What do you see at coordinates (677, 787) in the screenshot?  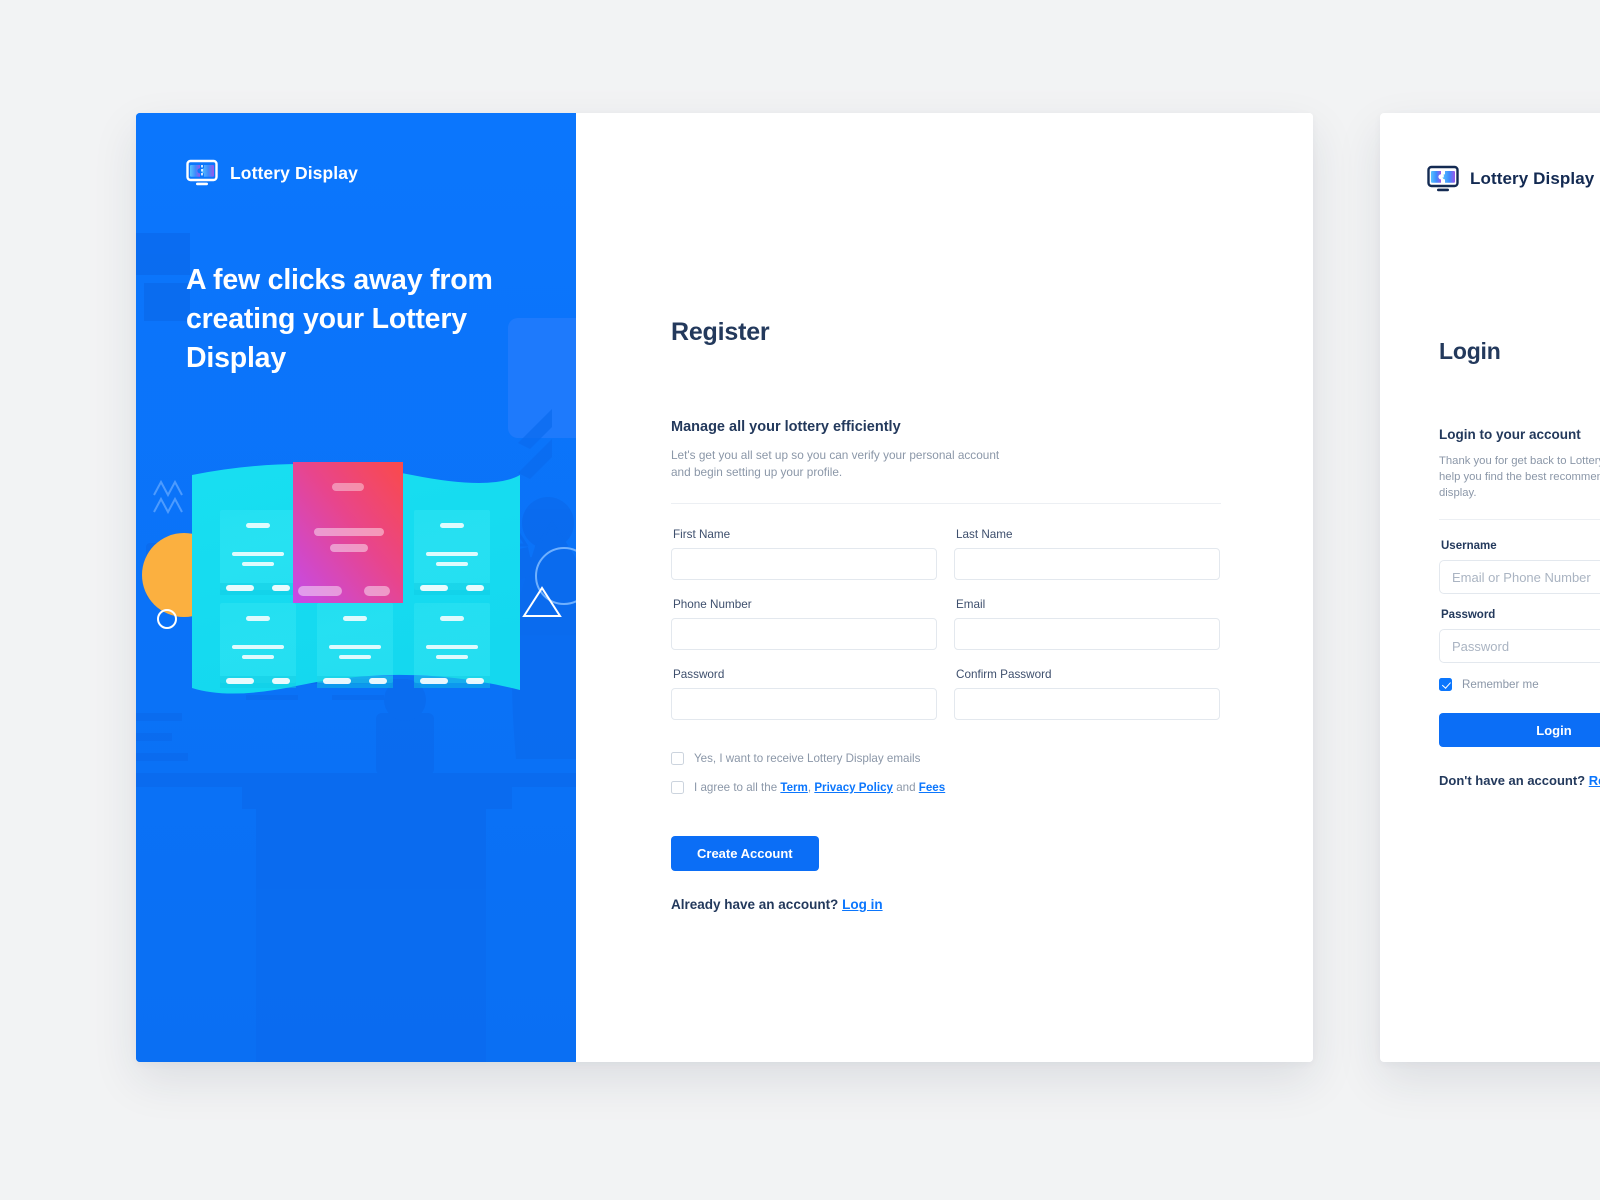 I see `terms-checkbox` at bounding box center [677, 787].